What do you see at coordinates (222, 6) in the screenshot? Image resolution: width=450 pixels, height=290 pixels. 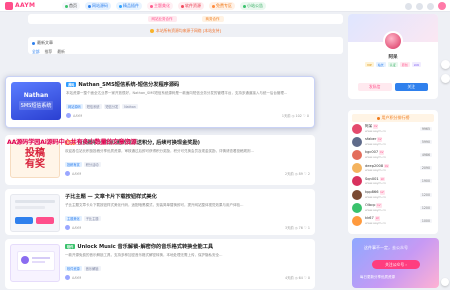 I see `nav-item: 免费专区` at bounding box center [222, 6].